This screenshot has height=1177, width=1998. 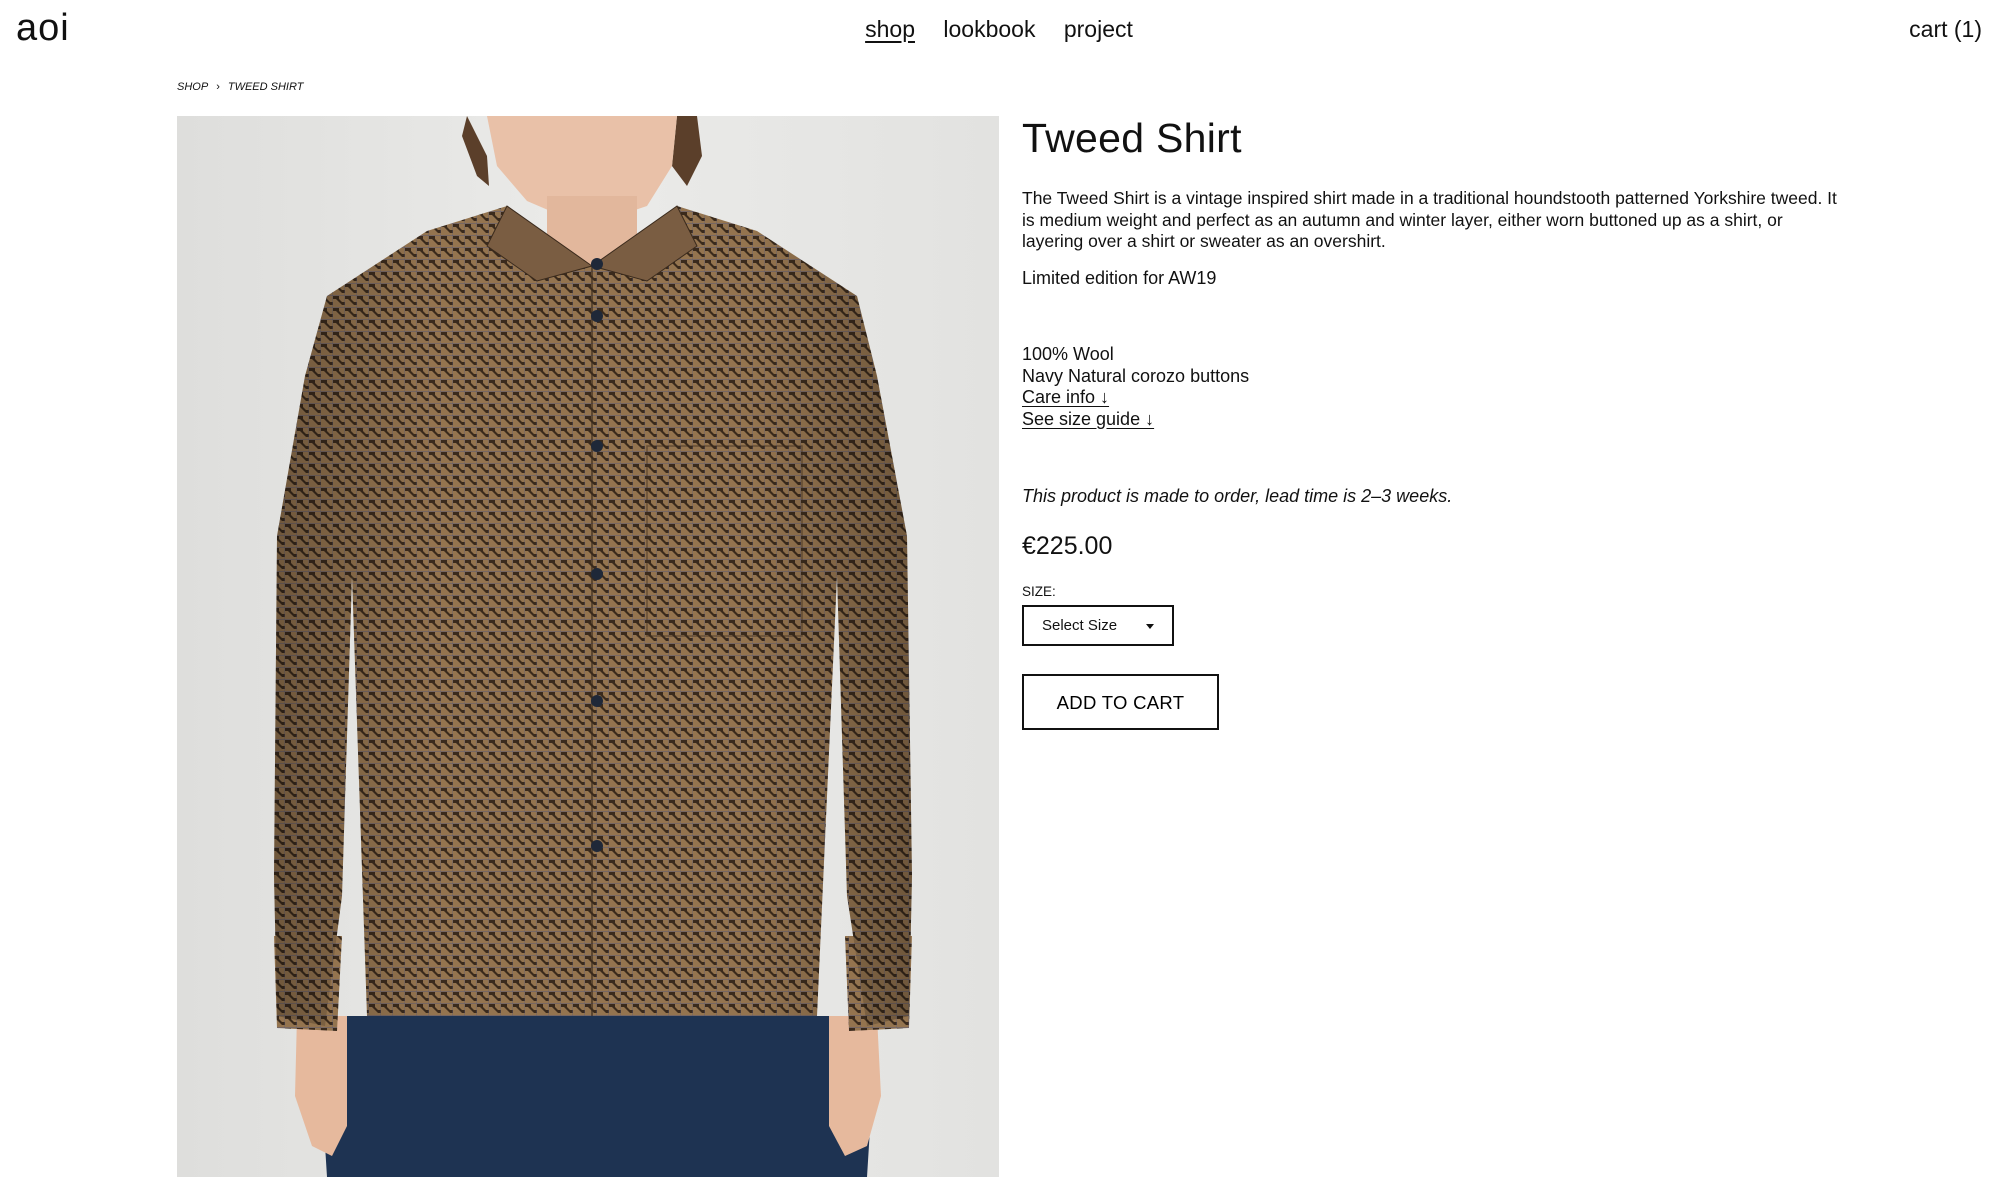 What do you see at coordinates (1136, 375) in the screenshot?
I see `buttons-text: Navy Natural corozo buttons` at bounding box center [1136, 375].